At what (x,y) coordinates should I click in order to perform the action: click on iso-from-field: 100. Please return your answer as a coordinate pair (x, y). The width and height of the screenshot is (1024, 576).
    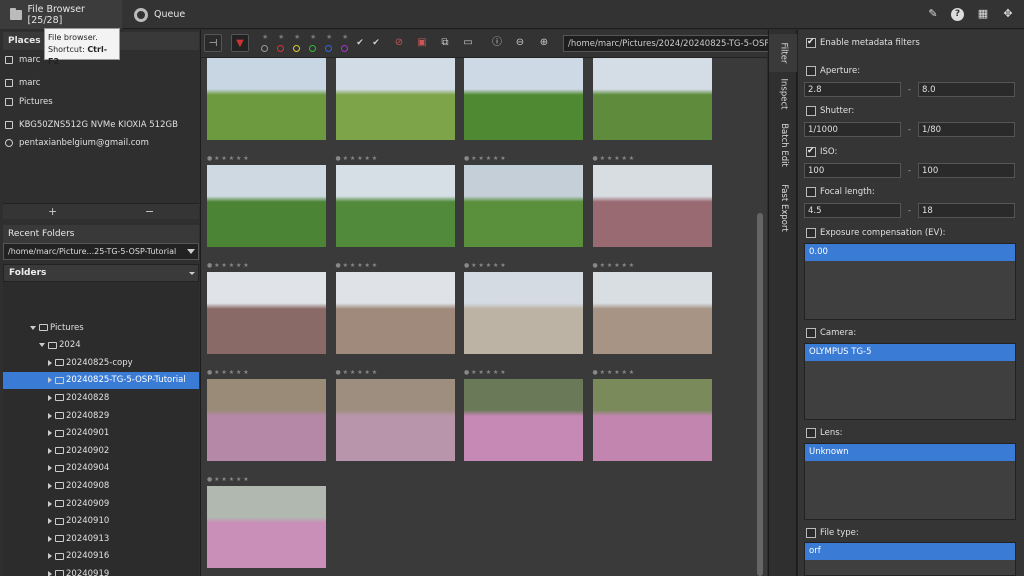
    Looking at the image, I should click on (852, 170).